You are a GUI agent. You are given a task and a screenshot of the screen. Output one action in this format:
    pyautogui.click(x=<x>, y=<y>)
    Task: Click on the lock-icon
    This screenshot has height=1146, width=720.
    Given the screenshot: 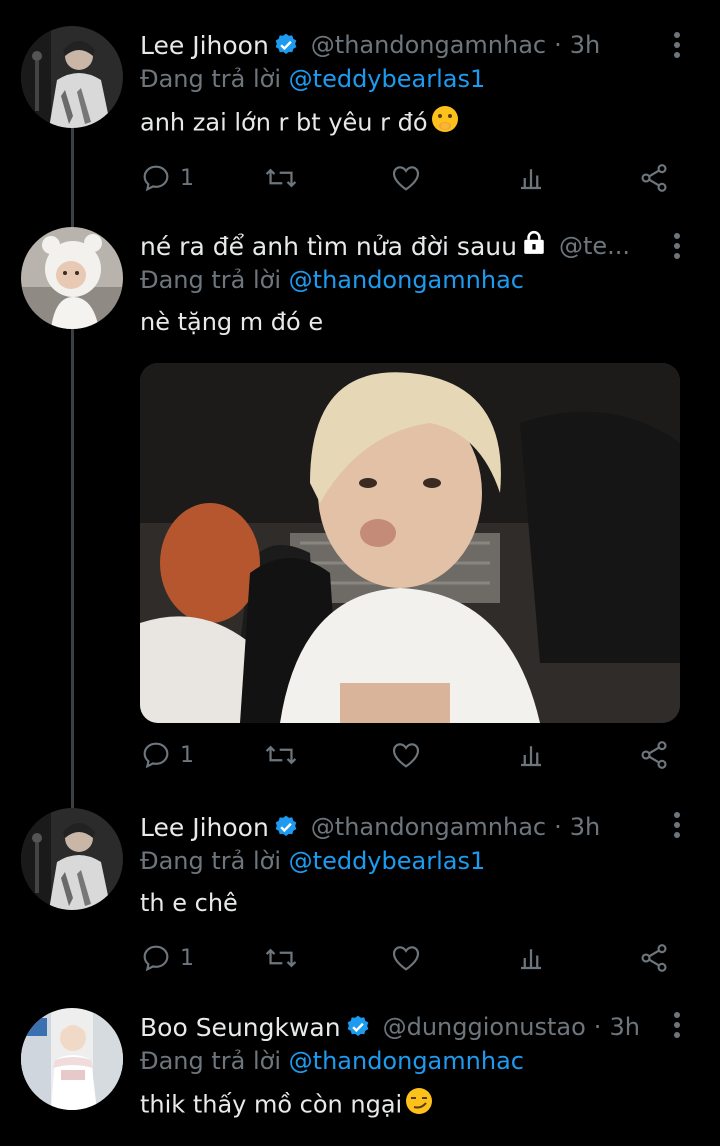 What is the action you would take?
    pyautogui.click(x=534, y=246)
    